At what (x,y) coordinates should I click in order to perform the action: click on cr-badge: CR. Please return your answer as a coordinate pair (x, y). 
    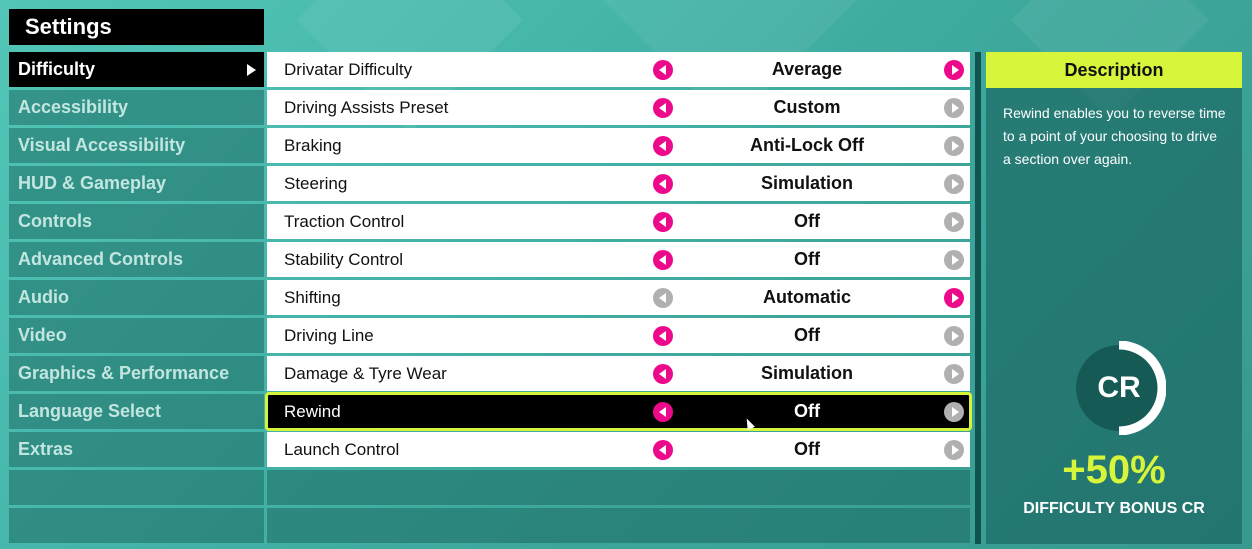
    Looking at the image, I should click on (1119, 388).